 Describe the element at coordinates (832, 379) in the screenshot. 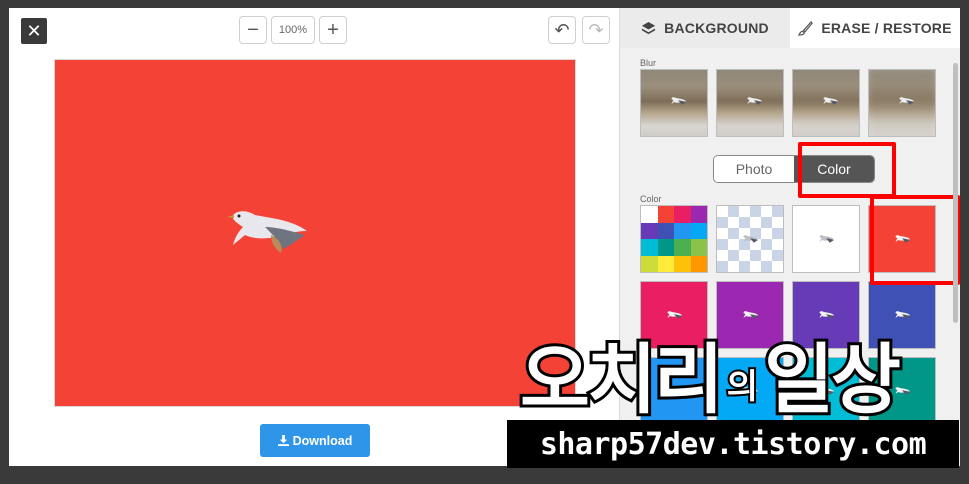

I see `watermark-title-part2: 일상` at that location.